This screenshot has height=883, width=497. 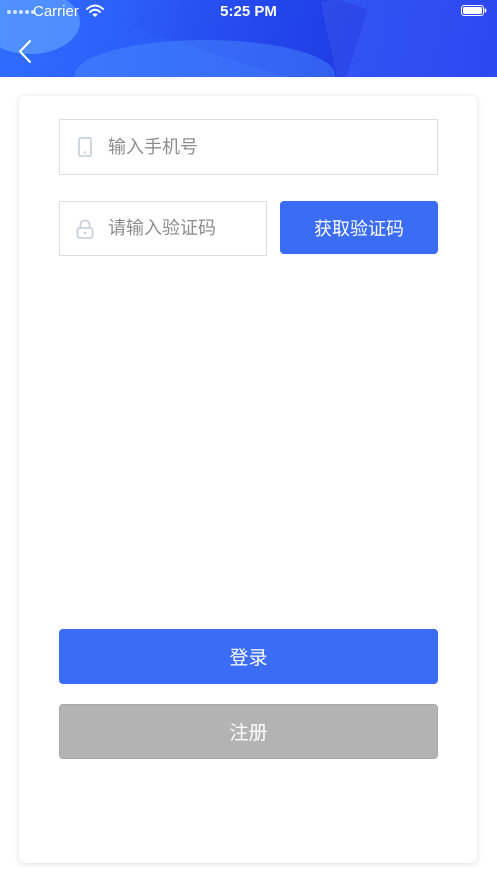 What do you see at coordinates (474, 10) in the screenshot?
I see `battery-full-icon` at bounding box center [474, 10].